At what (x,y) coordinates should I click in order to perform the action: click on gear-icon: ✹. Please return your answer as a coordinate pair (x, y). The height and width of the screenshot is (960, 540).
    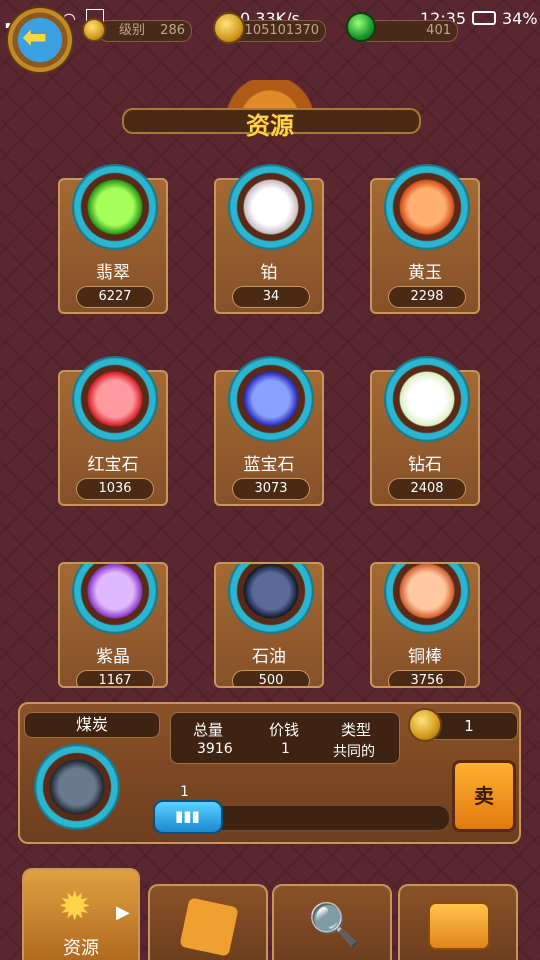
    Looking at the image, I should click on (75, 907).